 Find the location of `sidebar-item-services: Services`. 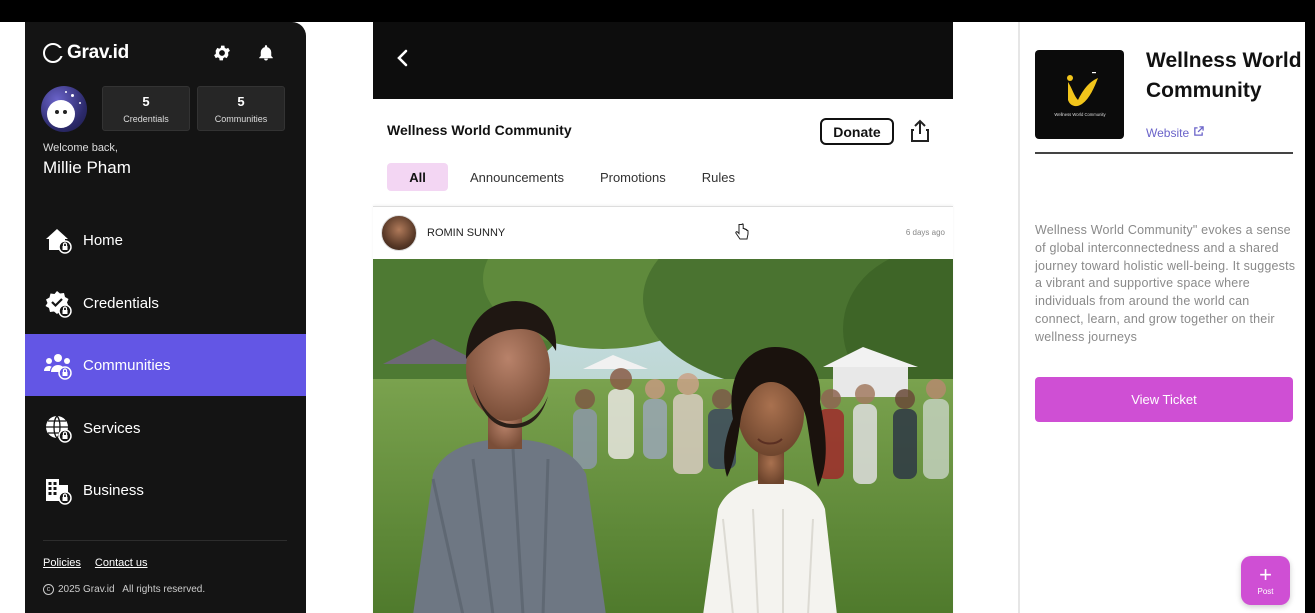

sidebar-item-services: Services is located at coordinates (165, 428).